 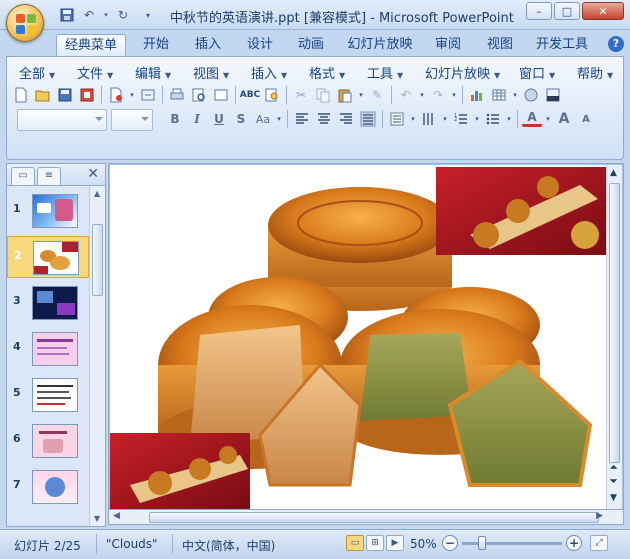 What do you see at coordinates (211, 72) in the screenshot?
I see `menu-view: 视图 ▼` at bounding box center [211, 72].